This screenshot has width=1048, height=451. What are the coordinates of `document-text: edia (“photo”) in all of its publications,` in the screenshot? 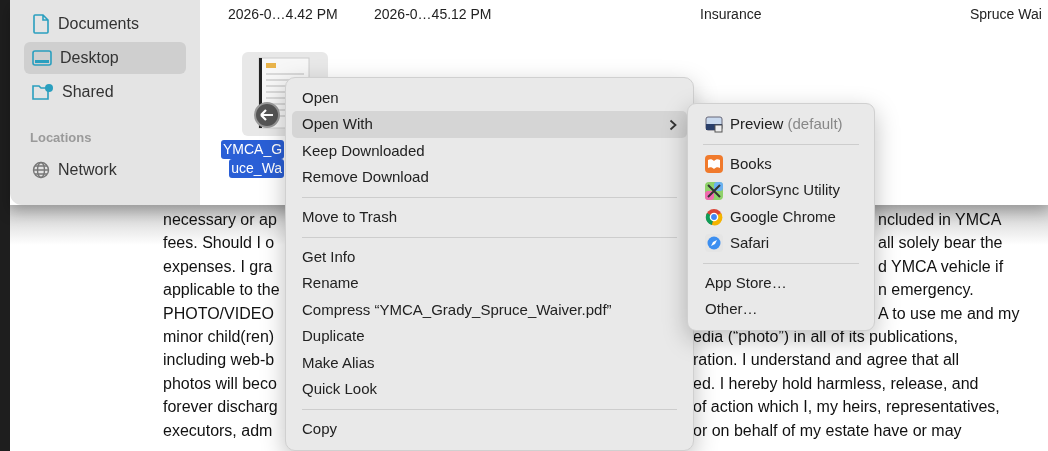 It's located at (826, 337).